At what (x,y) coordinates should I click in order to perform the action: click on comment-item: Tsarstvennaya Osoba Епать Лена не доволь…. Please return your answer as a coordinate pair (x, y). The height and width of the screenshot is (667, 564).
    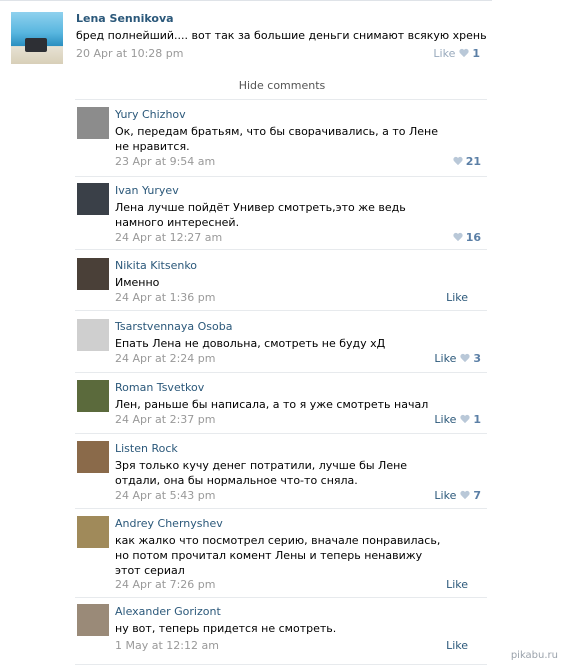
    Looking at the image, I should click on (281, 346).